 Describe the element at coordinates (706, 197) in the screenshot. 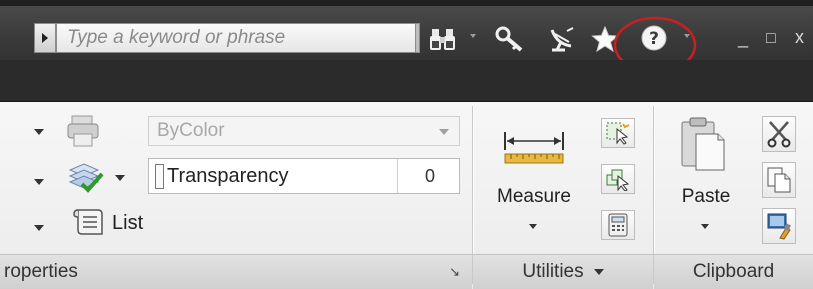

I see `paste-button: Paste` at that location.